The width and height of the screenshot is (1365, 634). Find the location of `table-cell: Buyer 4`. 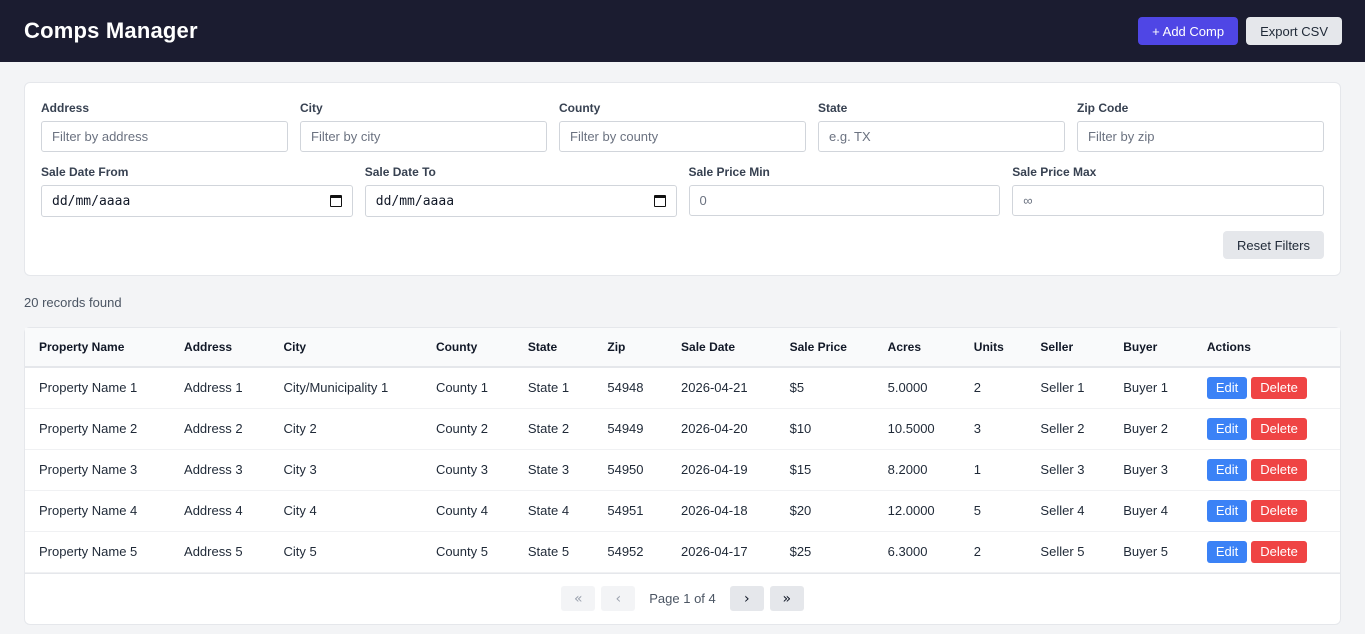

table-cell: Buyer 4 is located at coordinates (1151, 511).